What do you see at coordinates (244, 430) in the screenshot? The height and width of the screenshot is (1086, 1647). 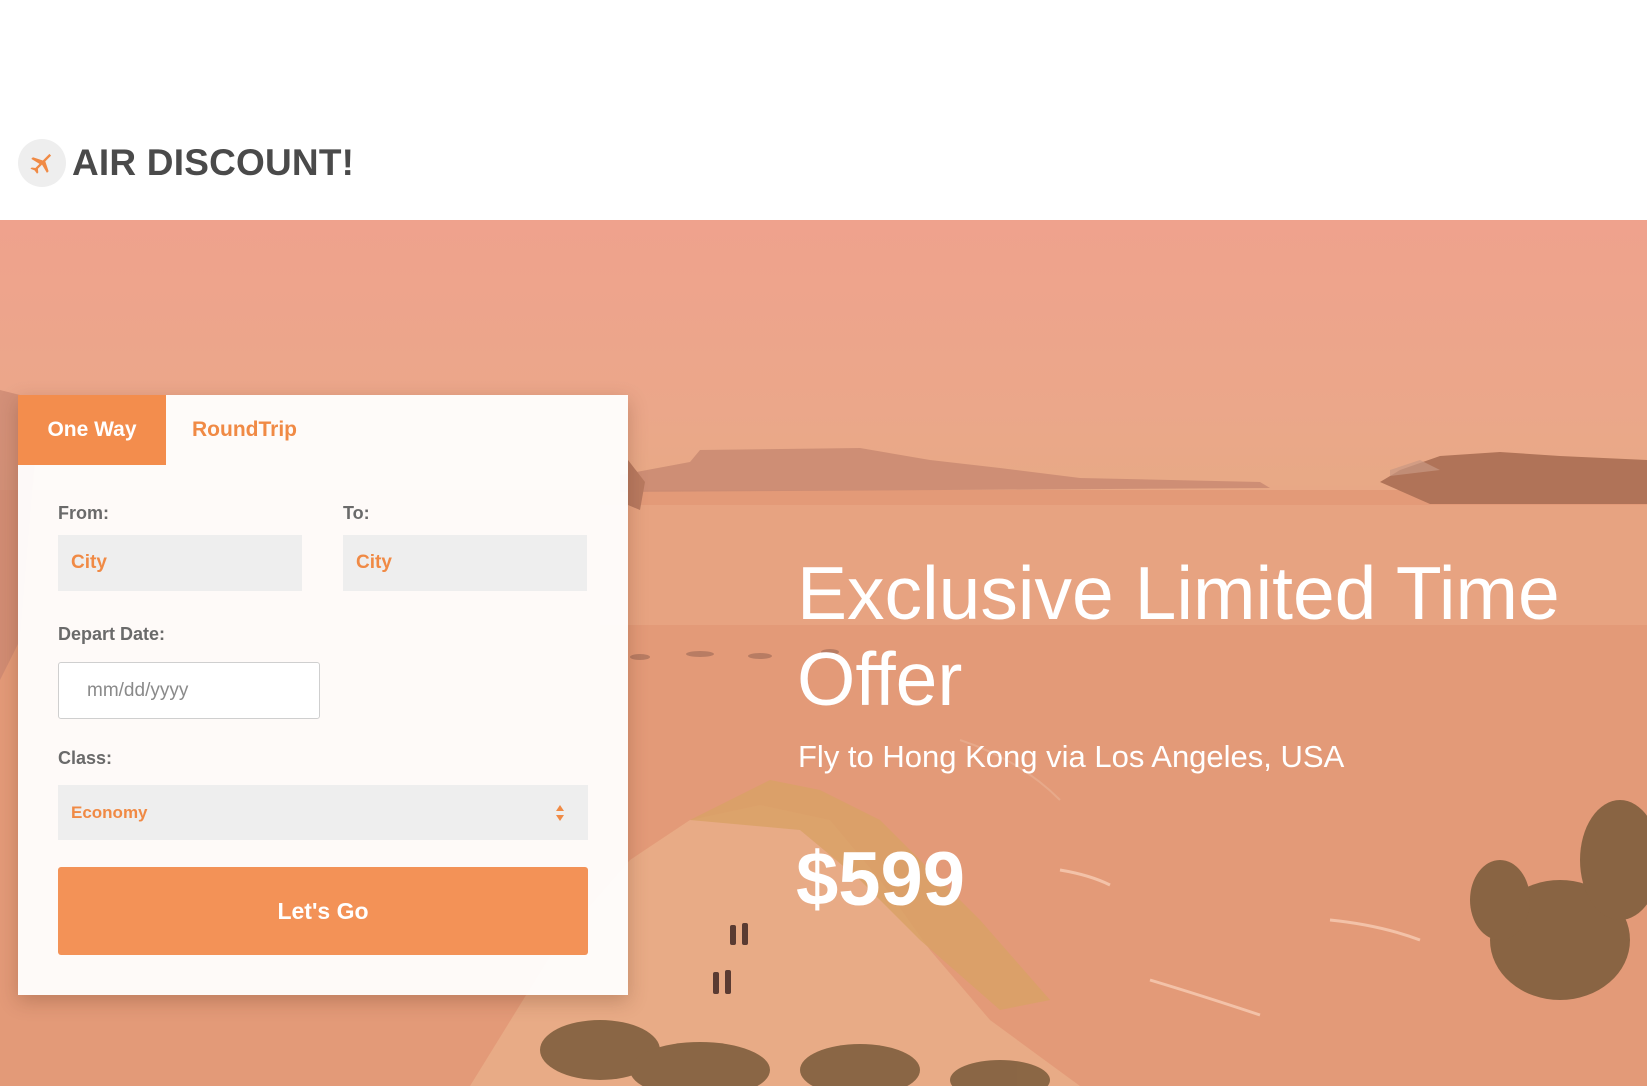 I see `tab-roundtrip: RoundTrip` at bounding box center [244, 430].